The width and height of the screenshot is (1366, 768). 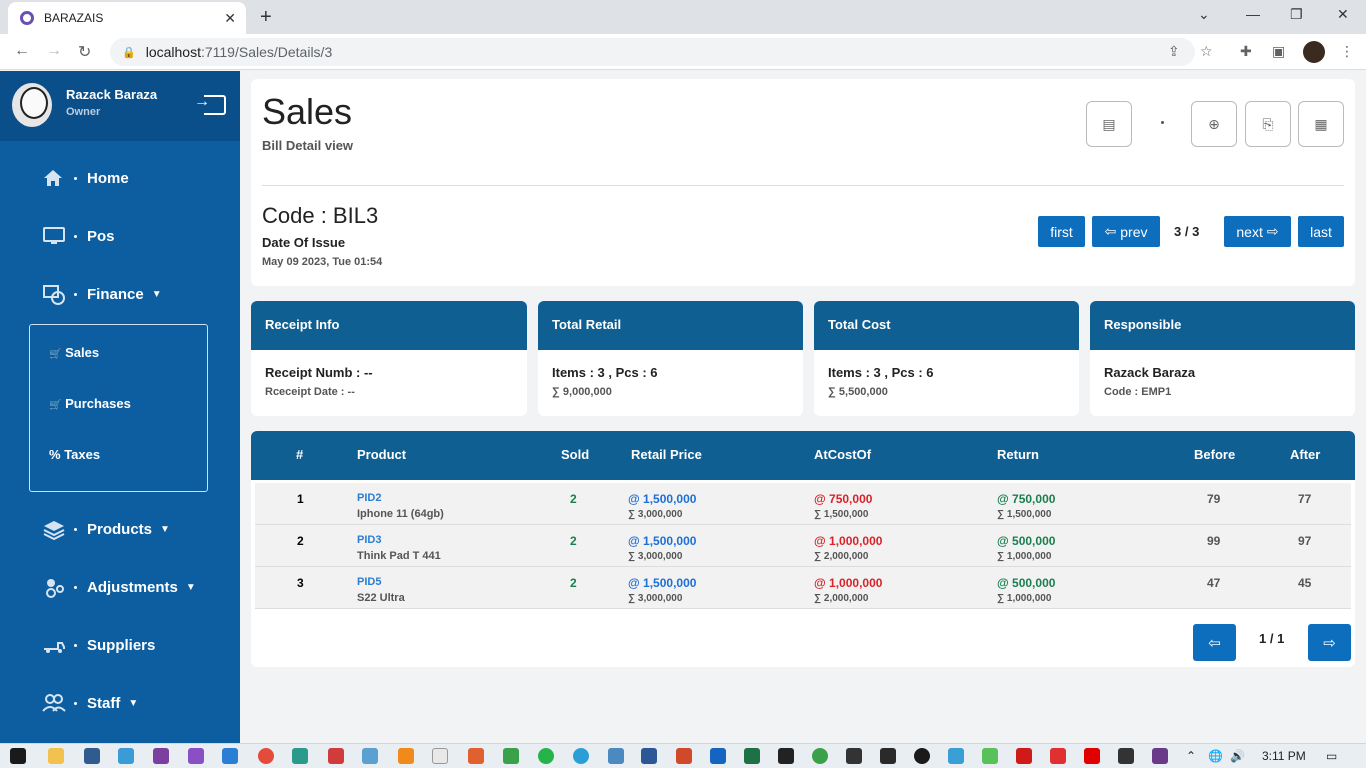 What do you see at coordinates (98, 645) in the screenshot?
I see `sidebar-item-suppliers: Suppliers` at bounding box center [98, 645].